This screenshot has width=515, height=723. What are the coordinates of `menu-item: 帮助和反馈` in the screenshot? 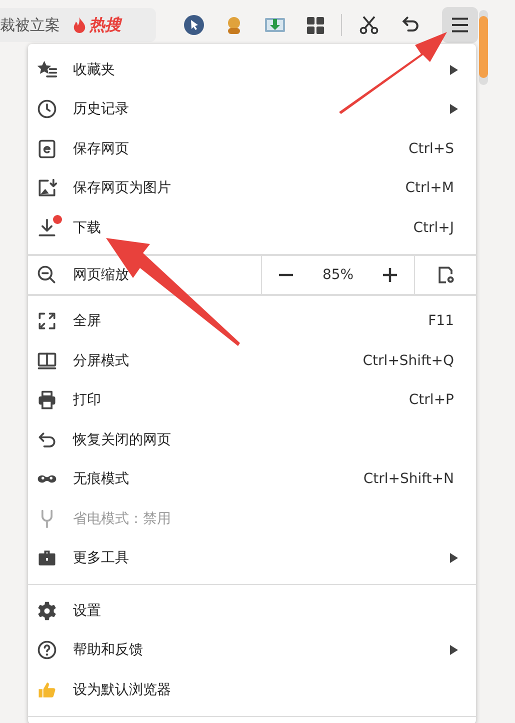 It's located at (252, 650).